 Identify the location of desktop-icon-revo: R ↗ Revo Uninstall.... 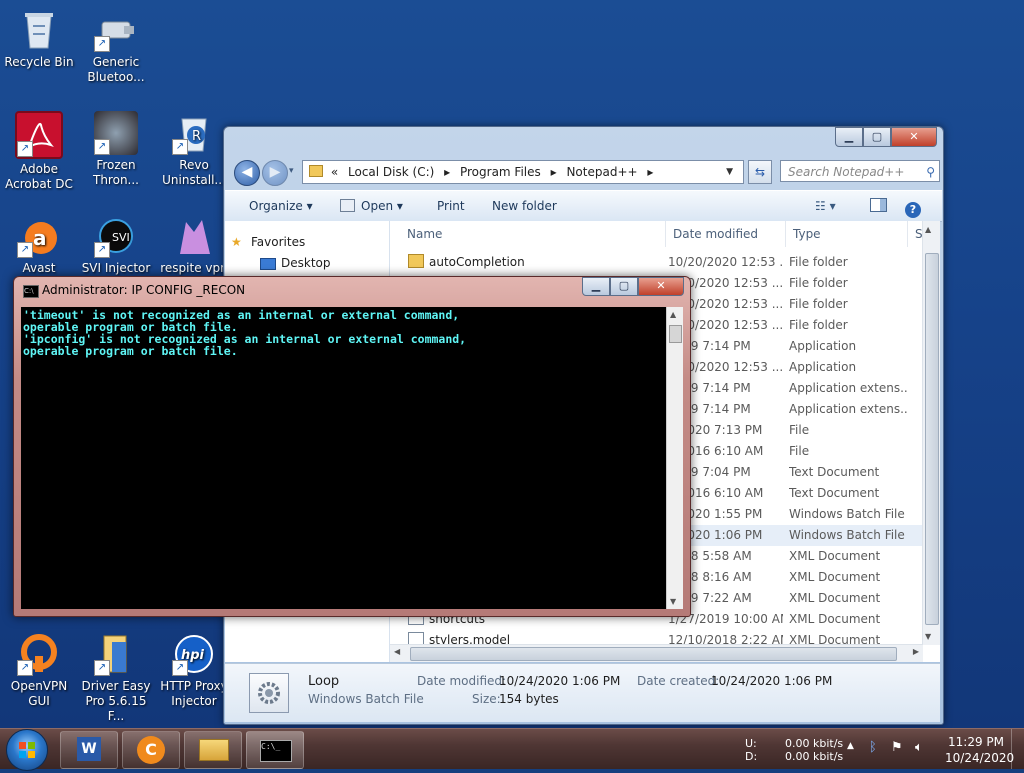
(194, 149).